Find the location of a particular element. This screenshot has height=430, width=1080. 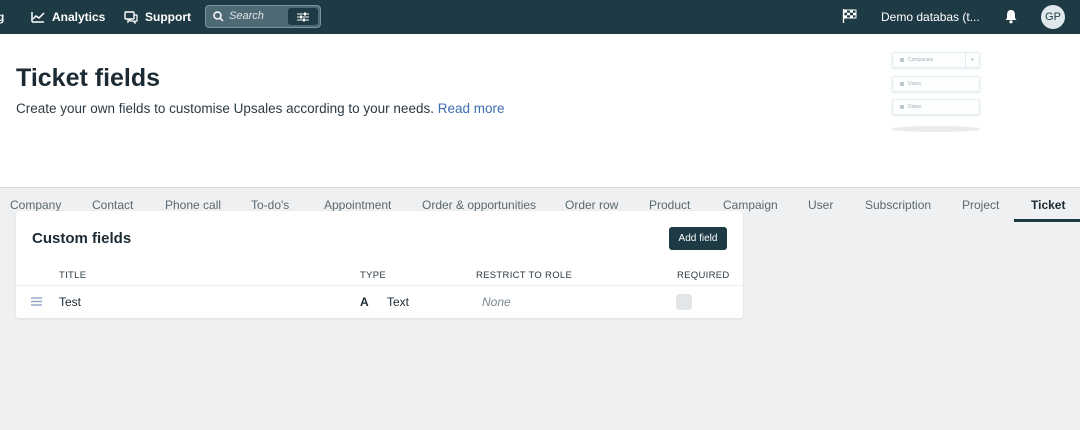

tab-user: User is located at coordinates (820, 205).